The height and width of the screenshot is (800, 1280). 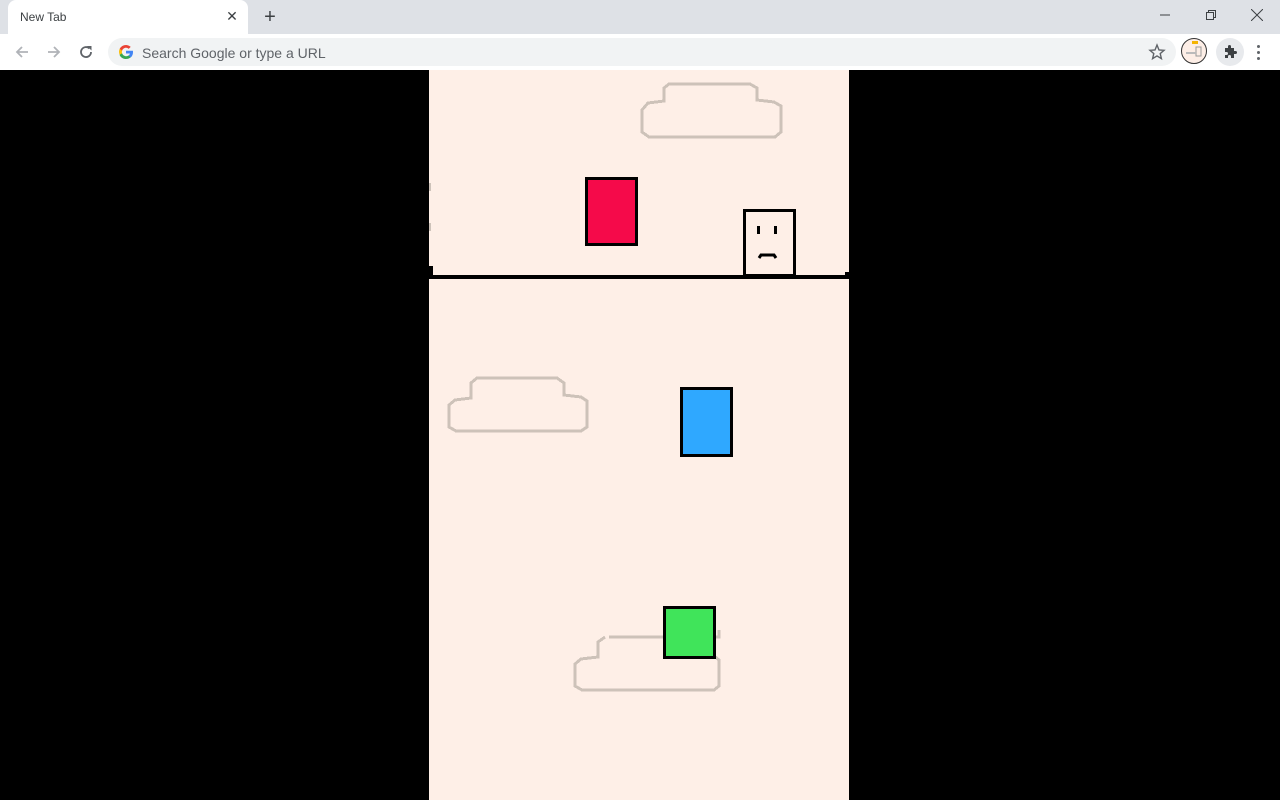 I want to click on omnibox: Search Google or type a URL, so click(x=642, y=52).